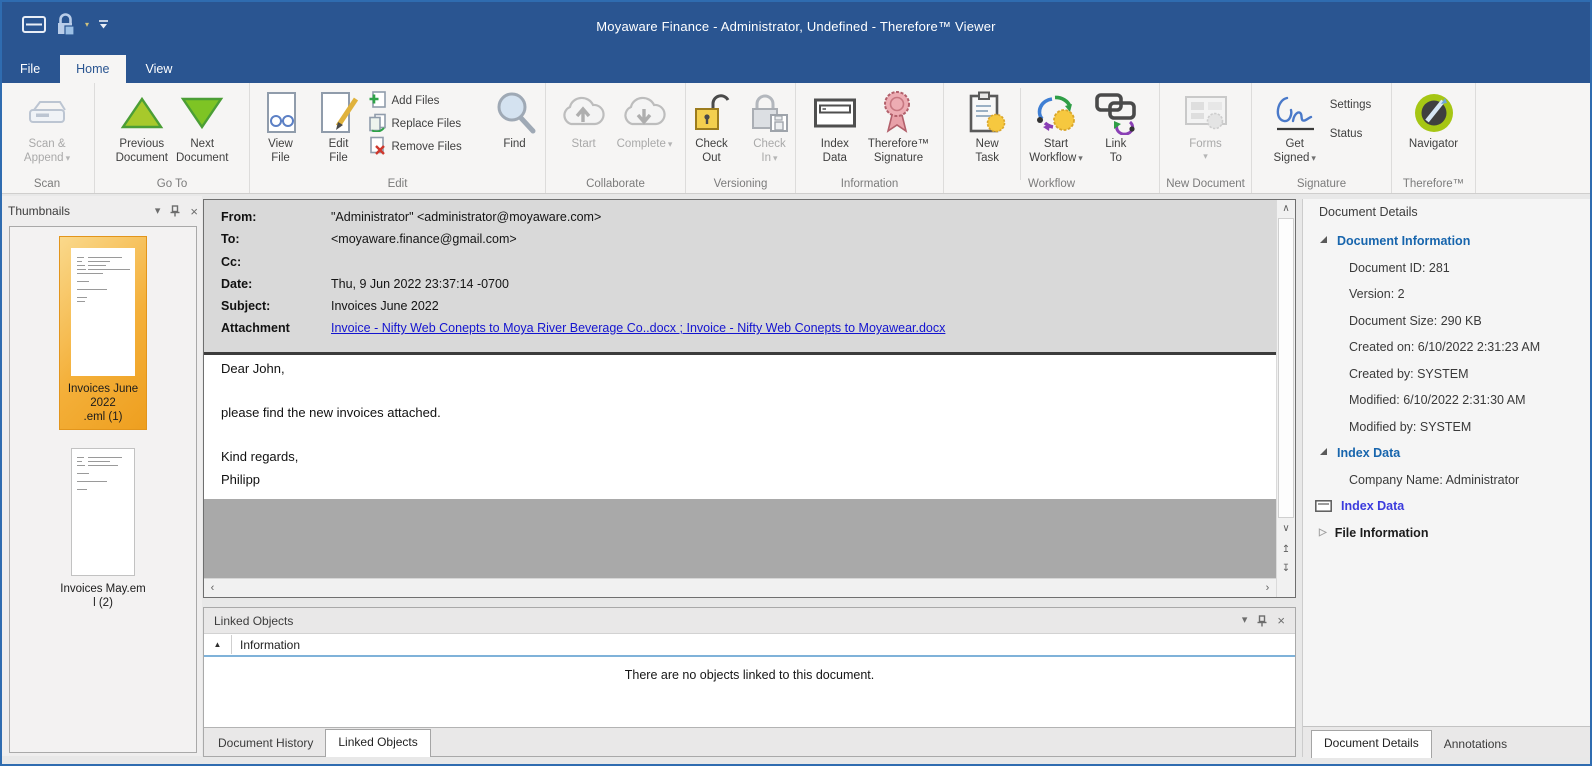 The height and width of the screenshot is (766, 1592). What do you see at coordinates (230, 239) in the screenshot?
I see `email-to-label: To:` at bounding box center [230, 239].